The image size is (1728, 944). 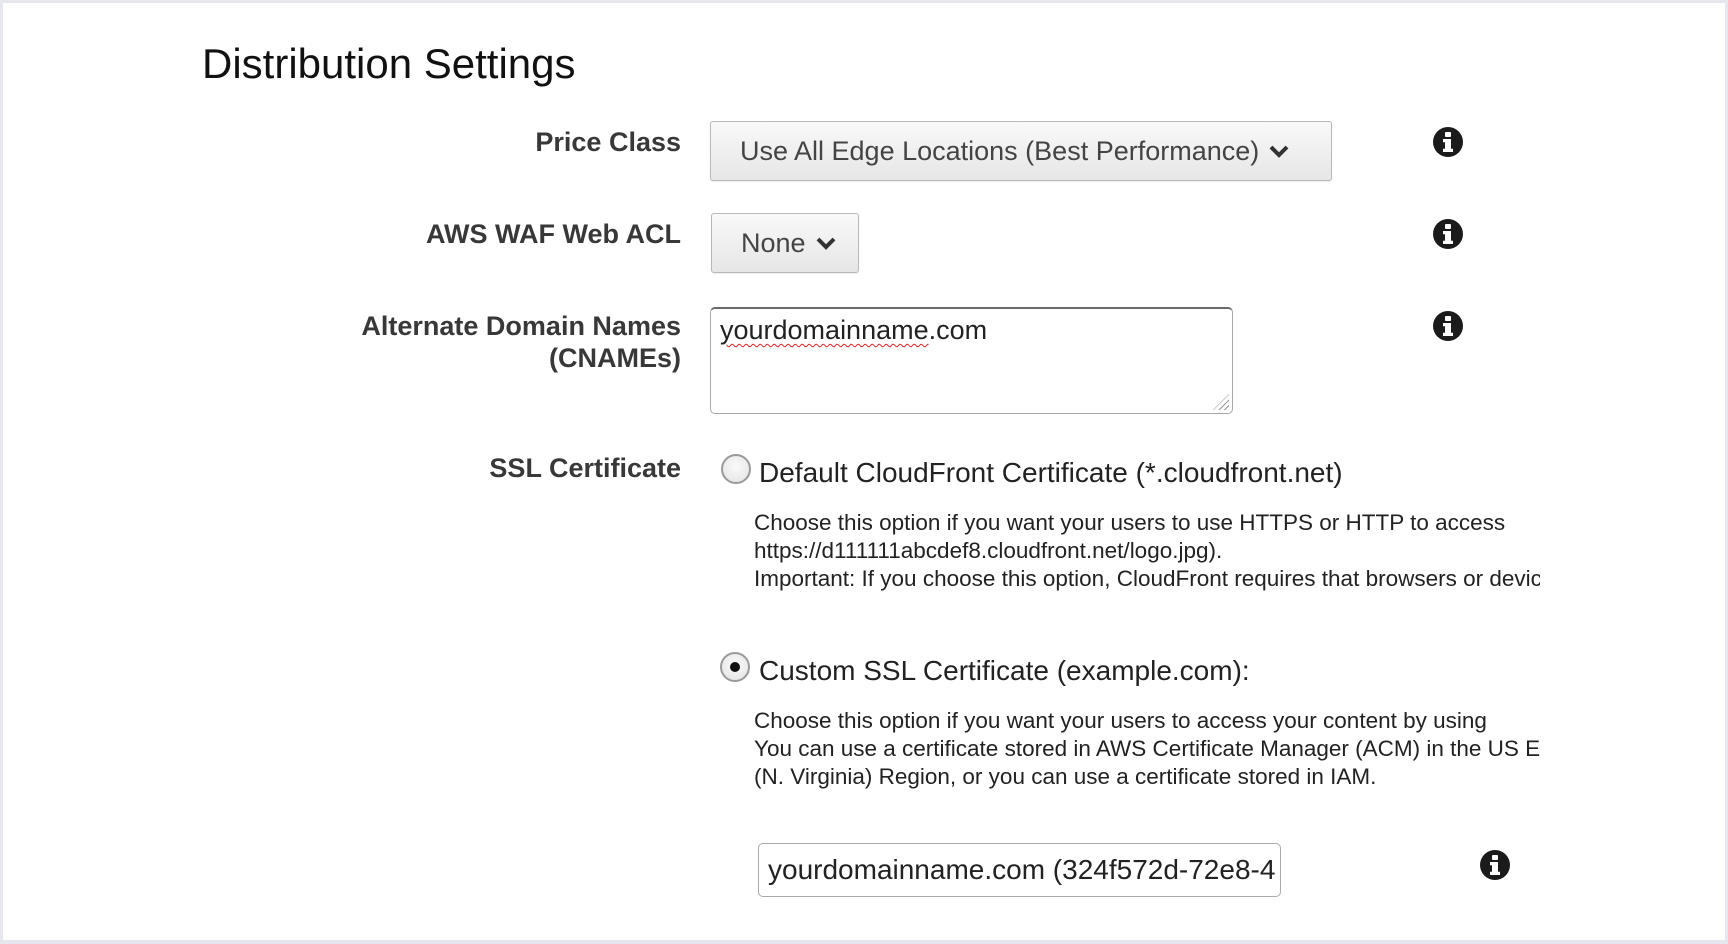 What do you see at coordinates (971, 360) in the screenshot?
I see `cnames-textarea: yourdomainname.com` at bounding box center [971, 360].